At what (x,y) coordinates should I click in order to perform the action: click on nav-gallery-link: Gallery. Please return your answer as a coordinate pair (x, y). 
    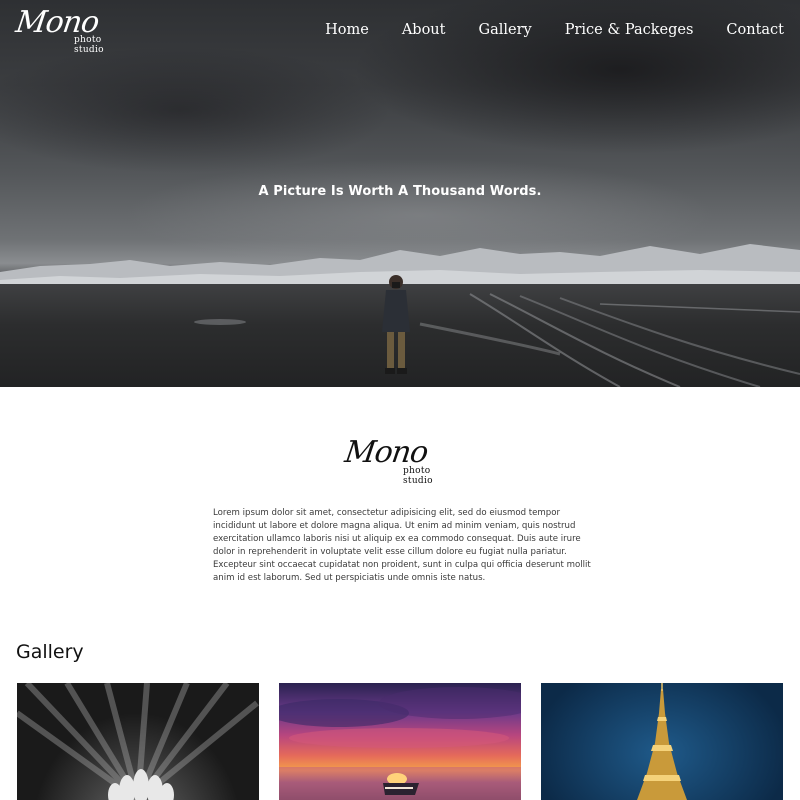
    Looking at the image, I should click on (504, 30).